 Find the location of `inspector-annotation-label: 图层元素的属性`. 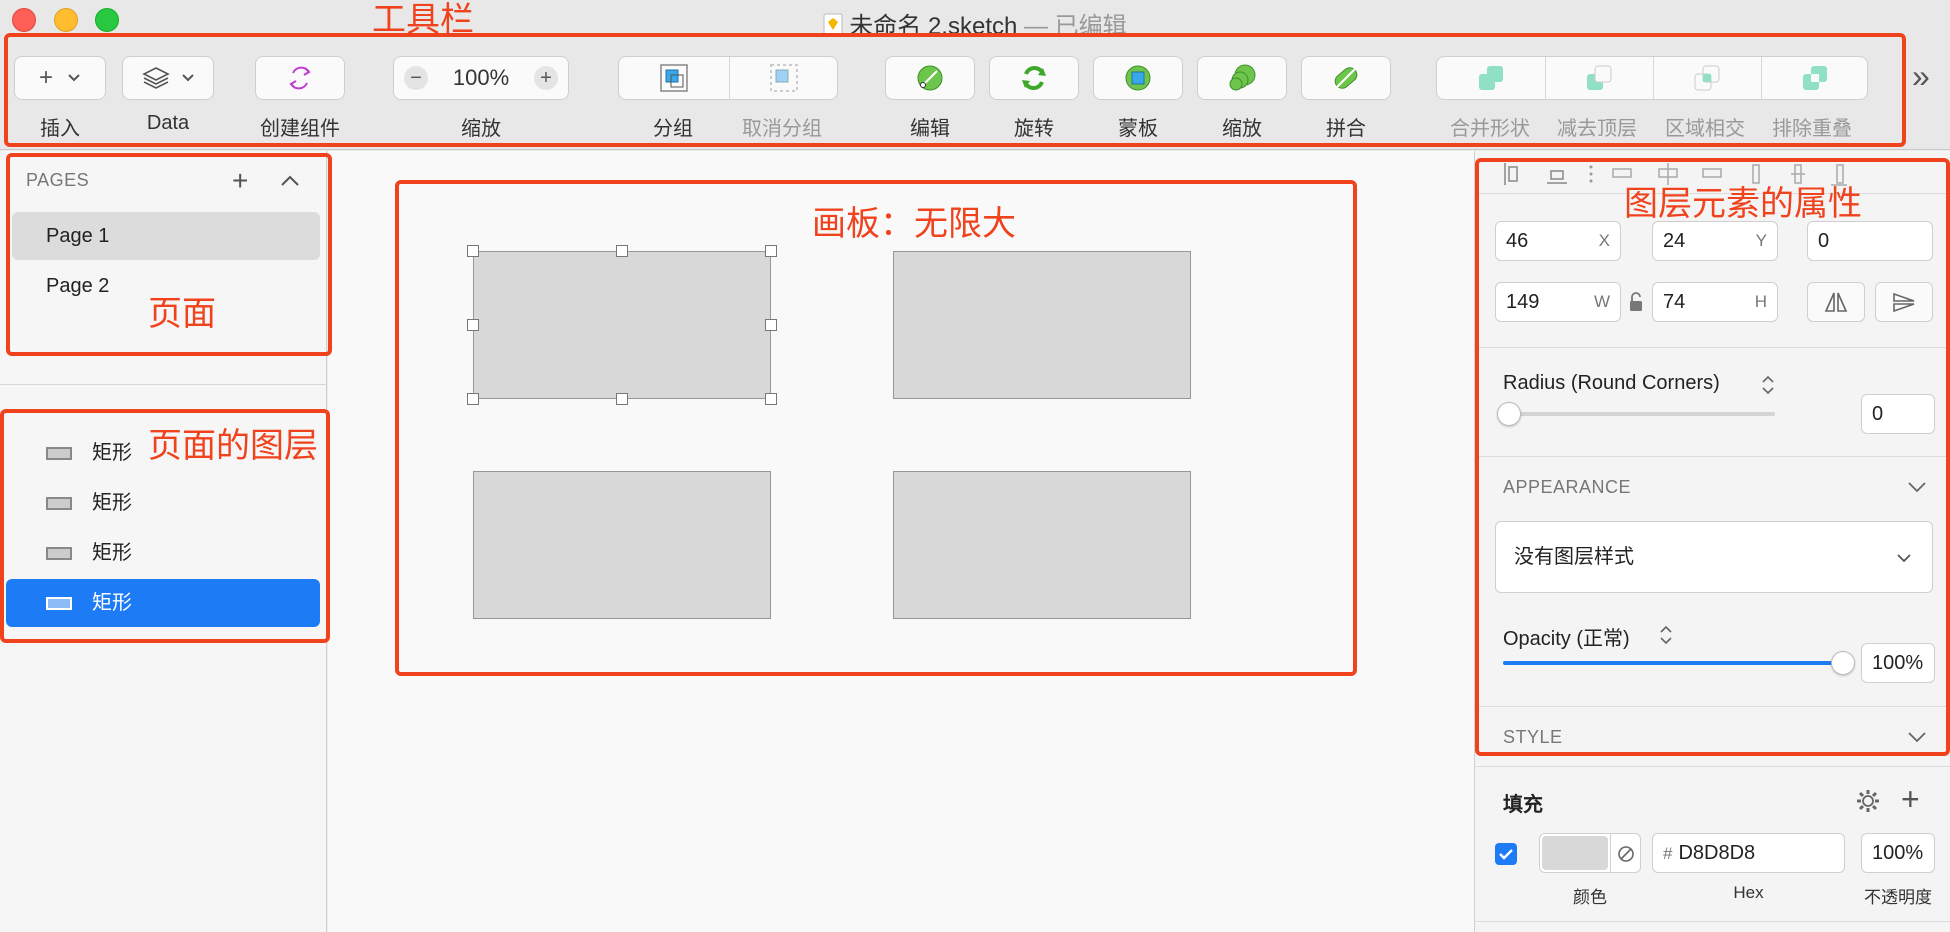

inspector-annotation-label: 图层元素的属性 is located at coordinates (1743, 204).